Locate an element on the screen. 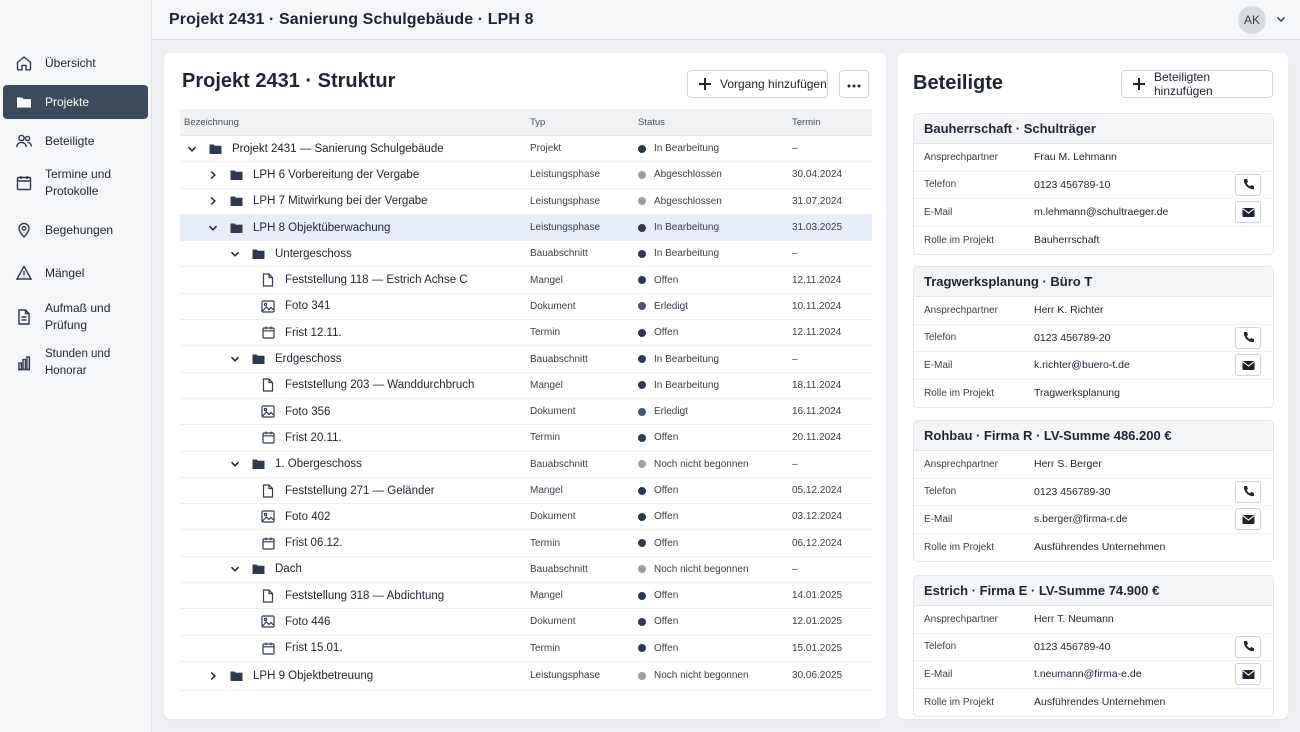  table-row: Dach Bauabschnitt Noch nicht begonnen – is located at coordinates (526, 570).